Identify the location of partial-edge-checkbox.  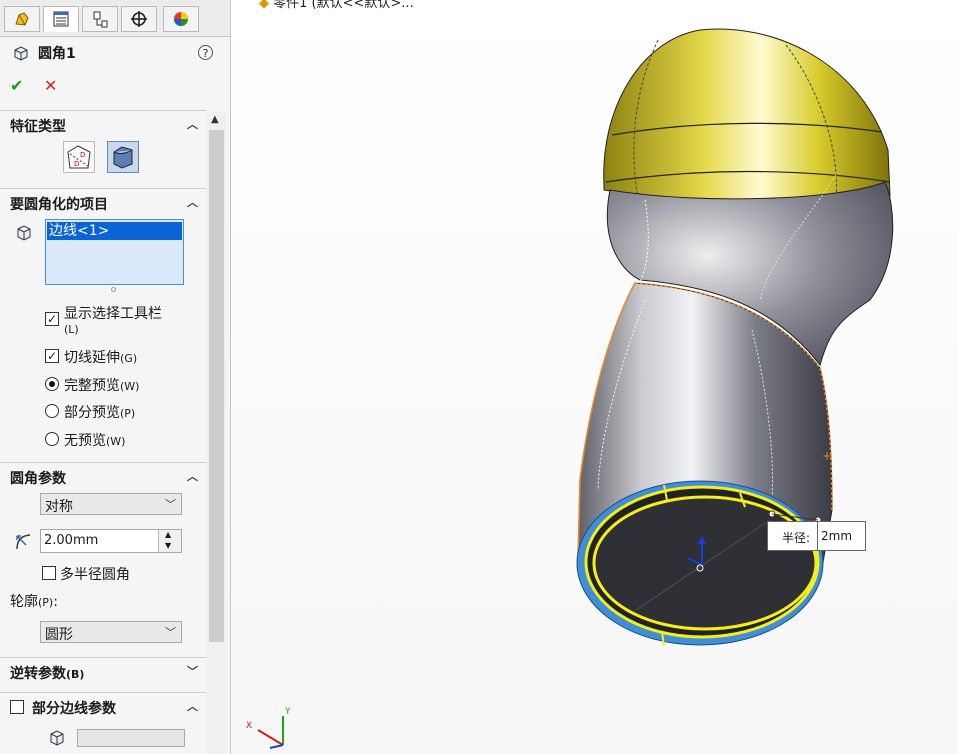
(17, 707).